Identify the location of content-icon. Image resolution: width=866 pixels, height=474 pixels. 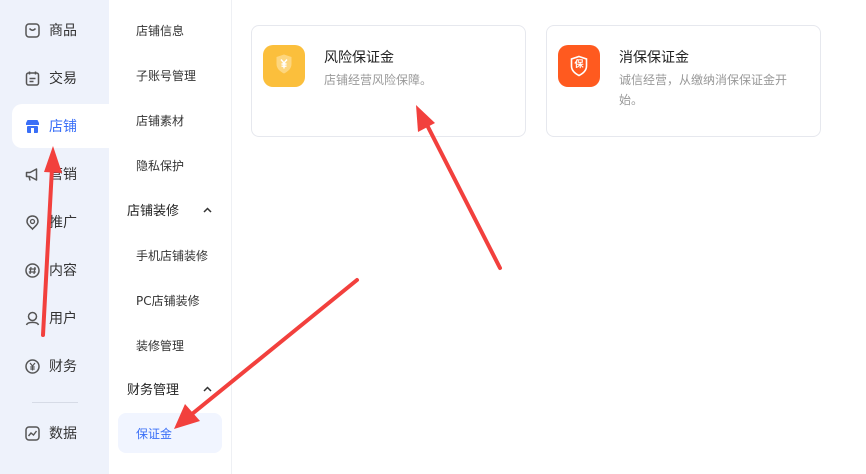
(32, 270).